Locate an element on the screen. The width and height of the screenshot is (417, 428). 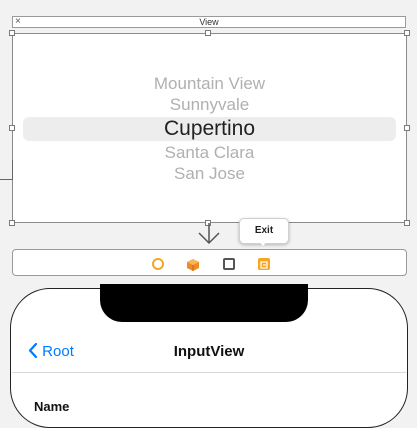
scene-dock is located at coordinates (209, 262).